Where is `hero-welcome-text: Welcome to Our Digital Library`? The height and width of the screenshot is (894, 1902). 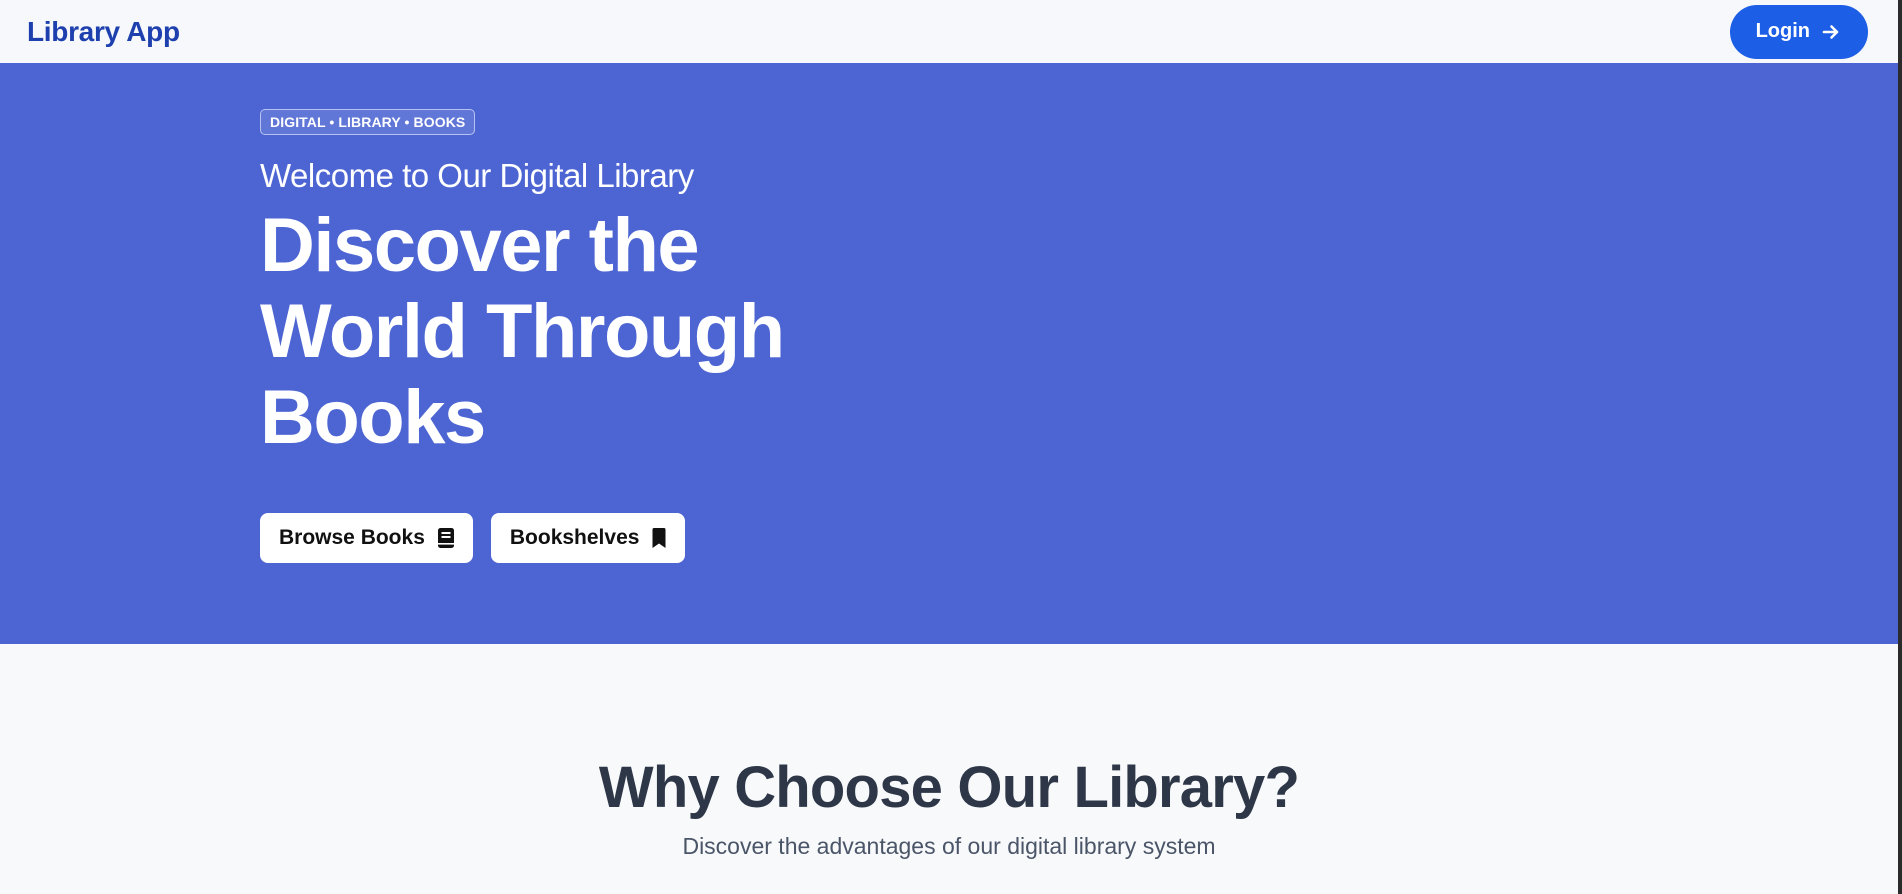 hero-welcome-text: Welcome to Our Digital Library is located at coordinates (477, 175).